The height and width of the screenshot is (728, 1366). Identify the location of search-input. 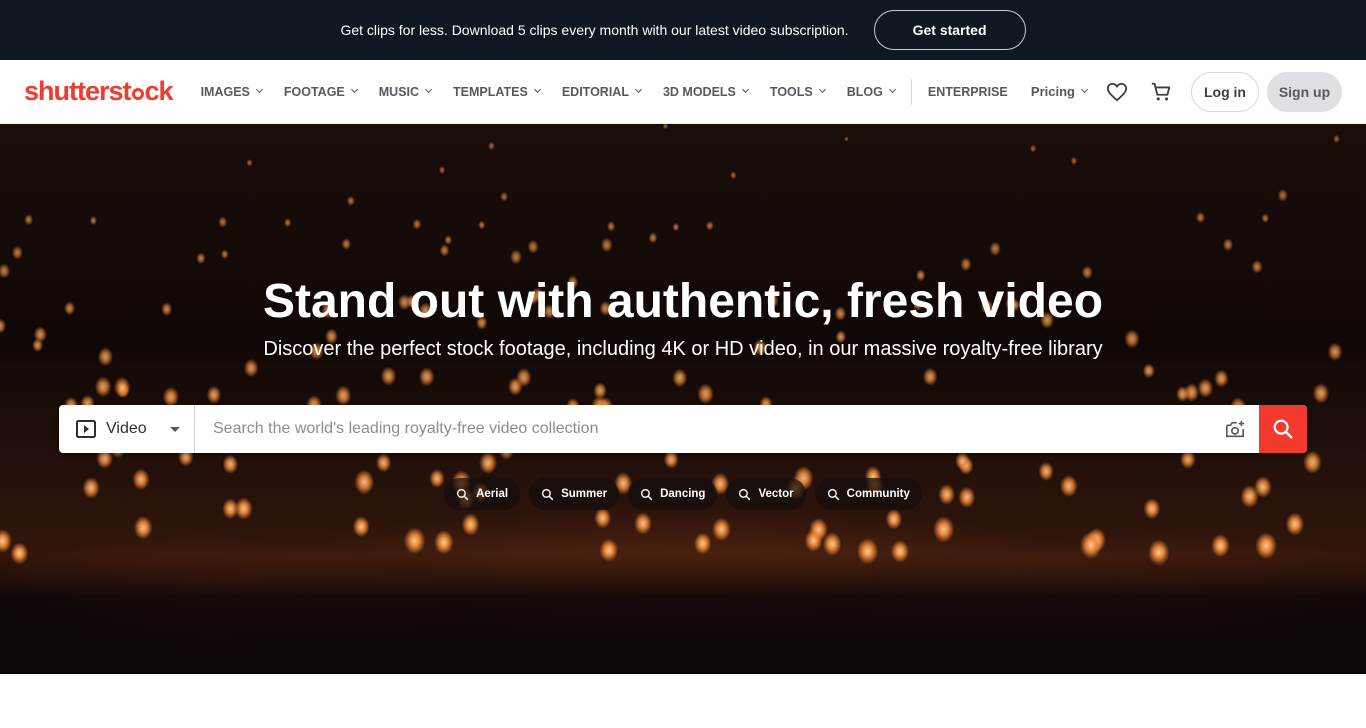
(703, 429).